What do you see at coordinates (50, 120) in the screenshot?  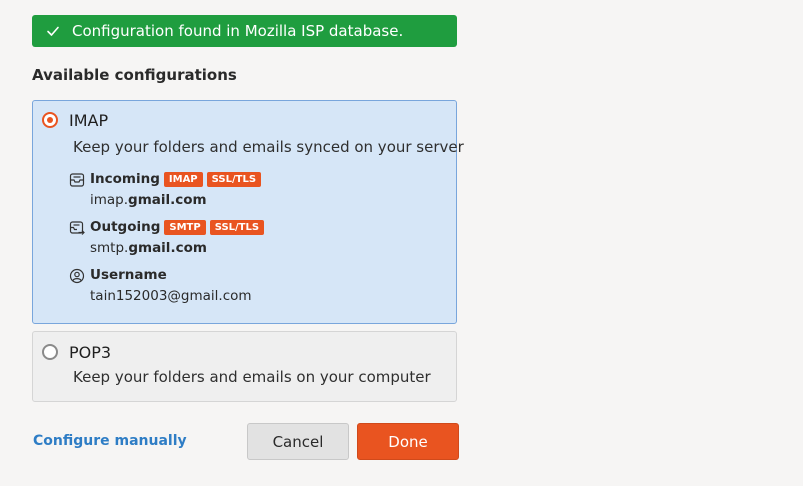 I see `imap-radio` at bounding box center [50, 120].